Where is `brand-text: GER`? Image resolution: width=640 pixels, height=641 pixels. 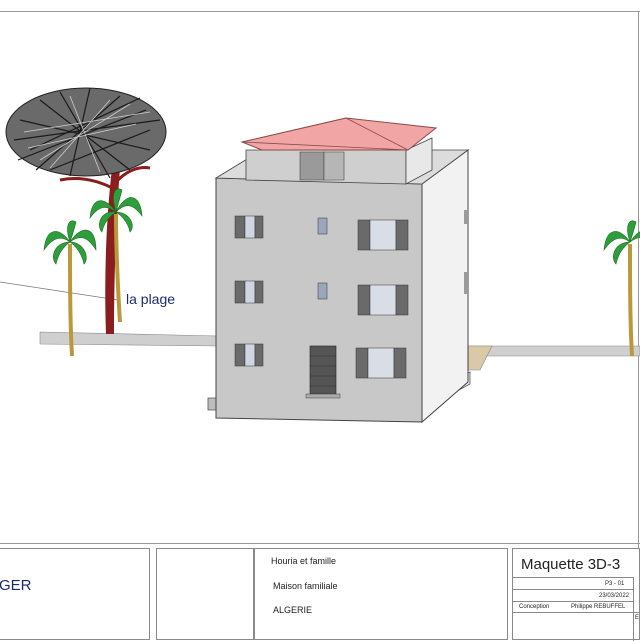 brand-text: GER is located at coordinates (16, 585).